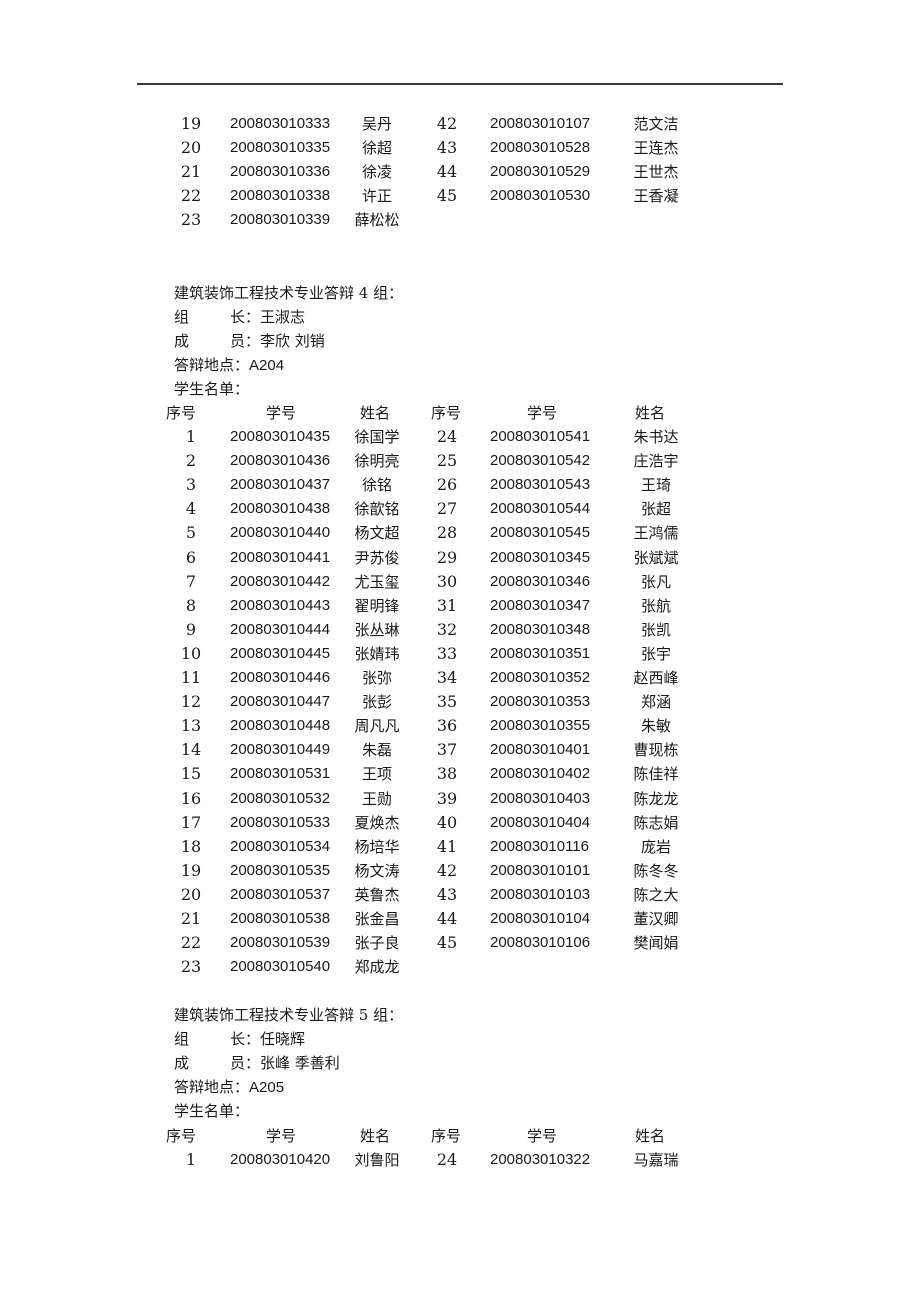 The height and width of the screenshot is (1302, 920). Describe the element at coordinates (540, 436) in the screenshot. I see `right-student-id: 200803010541` at that location.